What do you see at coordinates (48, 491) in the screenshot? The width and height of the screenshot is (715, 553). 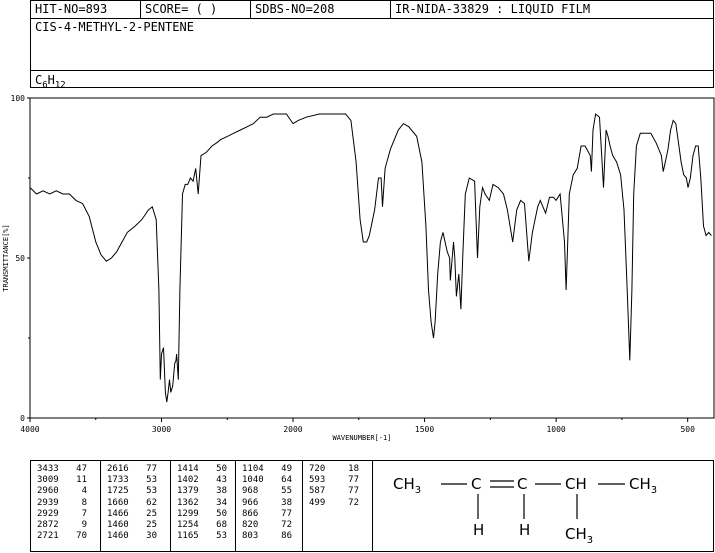 I see `peak-wavenumber: 2960` at bounding box center [48, 491].